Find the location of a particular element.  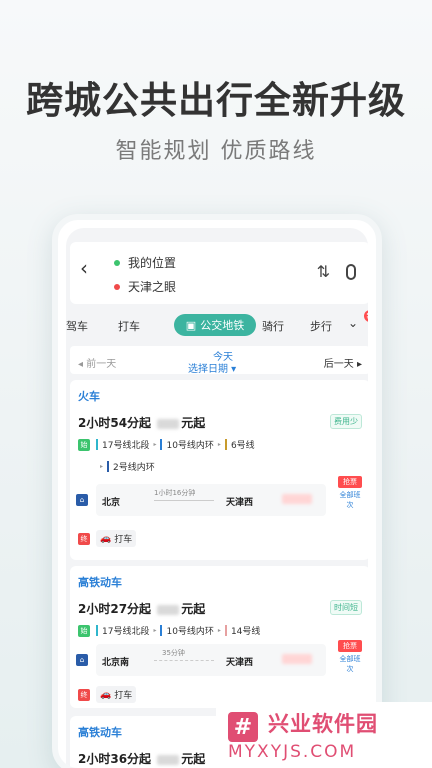

headline: 跨城公共出行全新升级 is located at coordinates (216, 100).